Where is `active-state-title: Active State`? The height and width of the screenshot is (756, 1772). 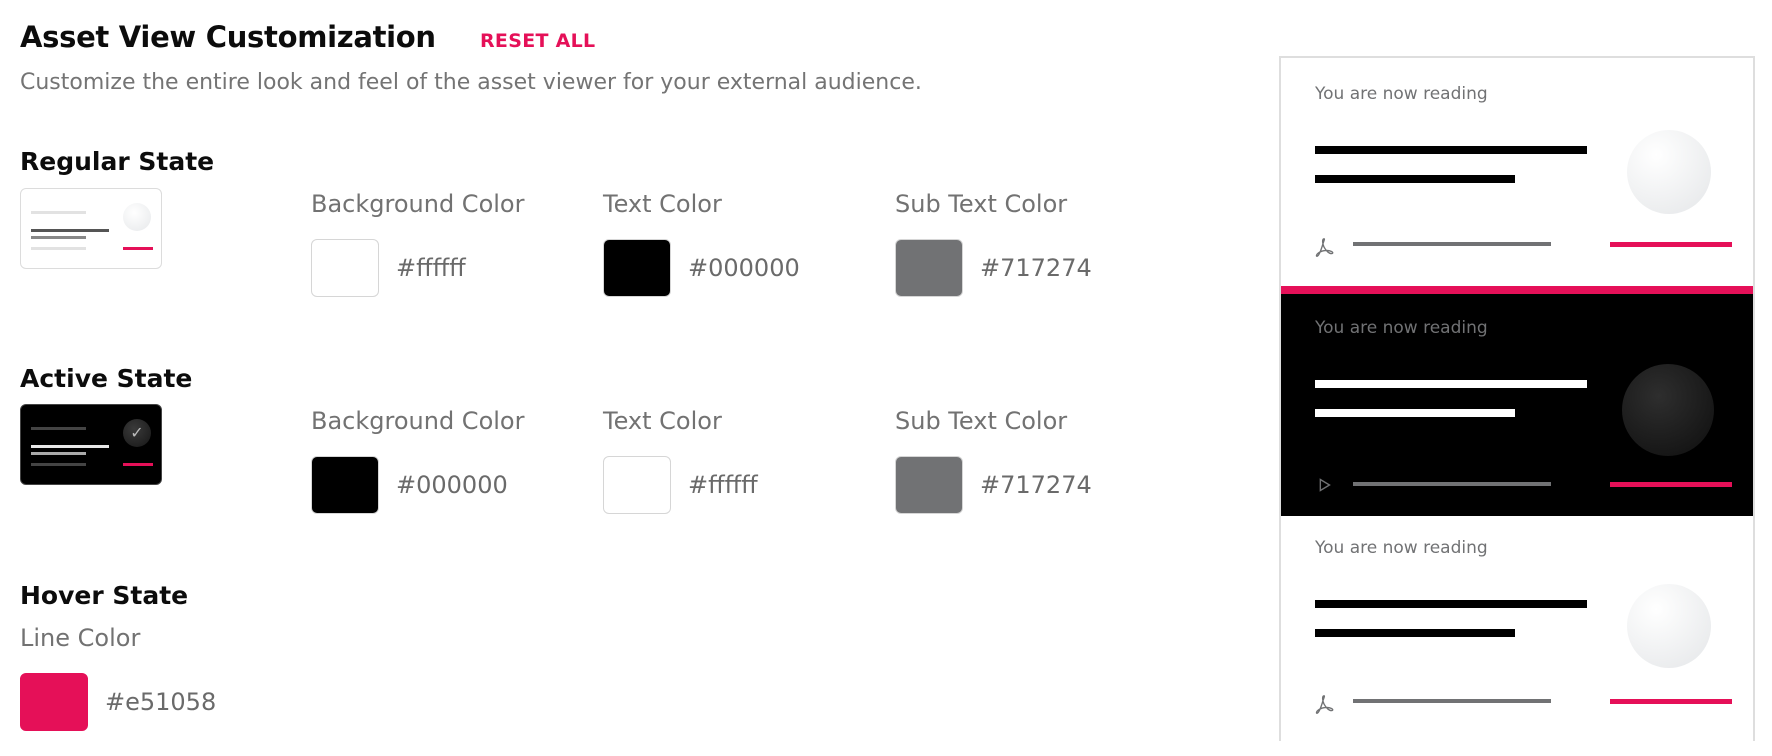 active-state-title: Active State is located at coordinates (106, 378).